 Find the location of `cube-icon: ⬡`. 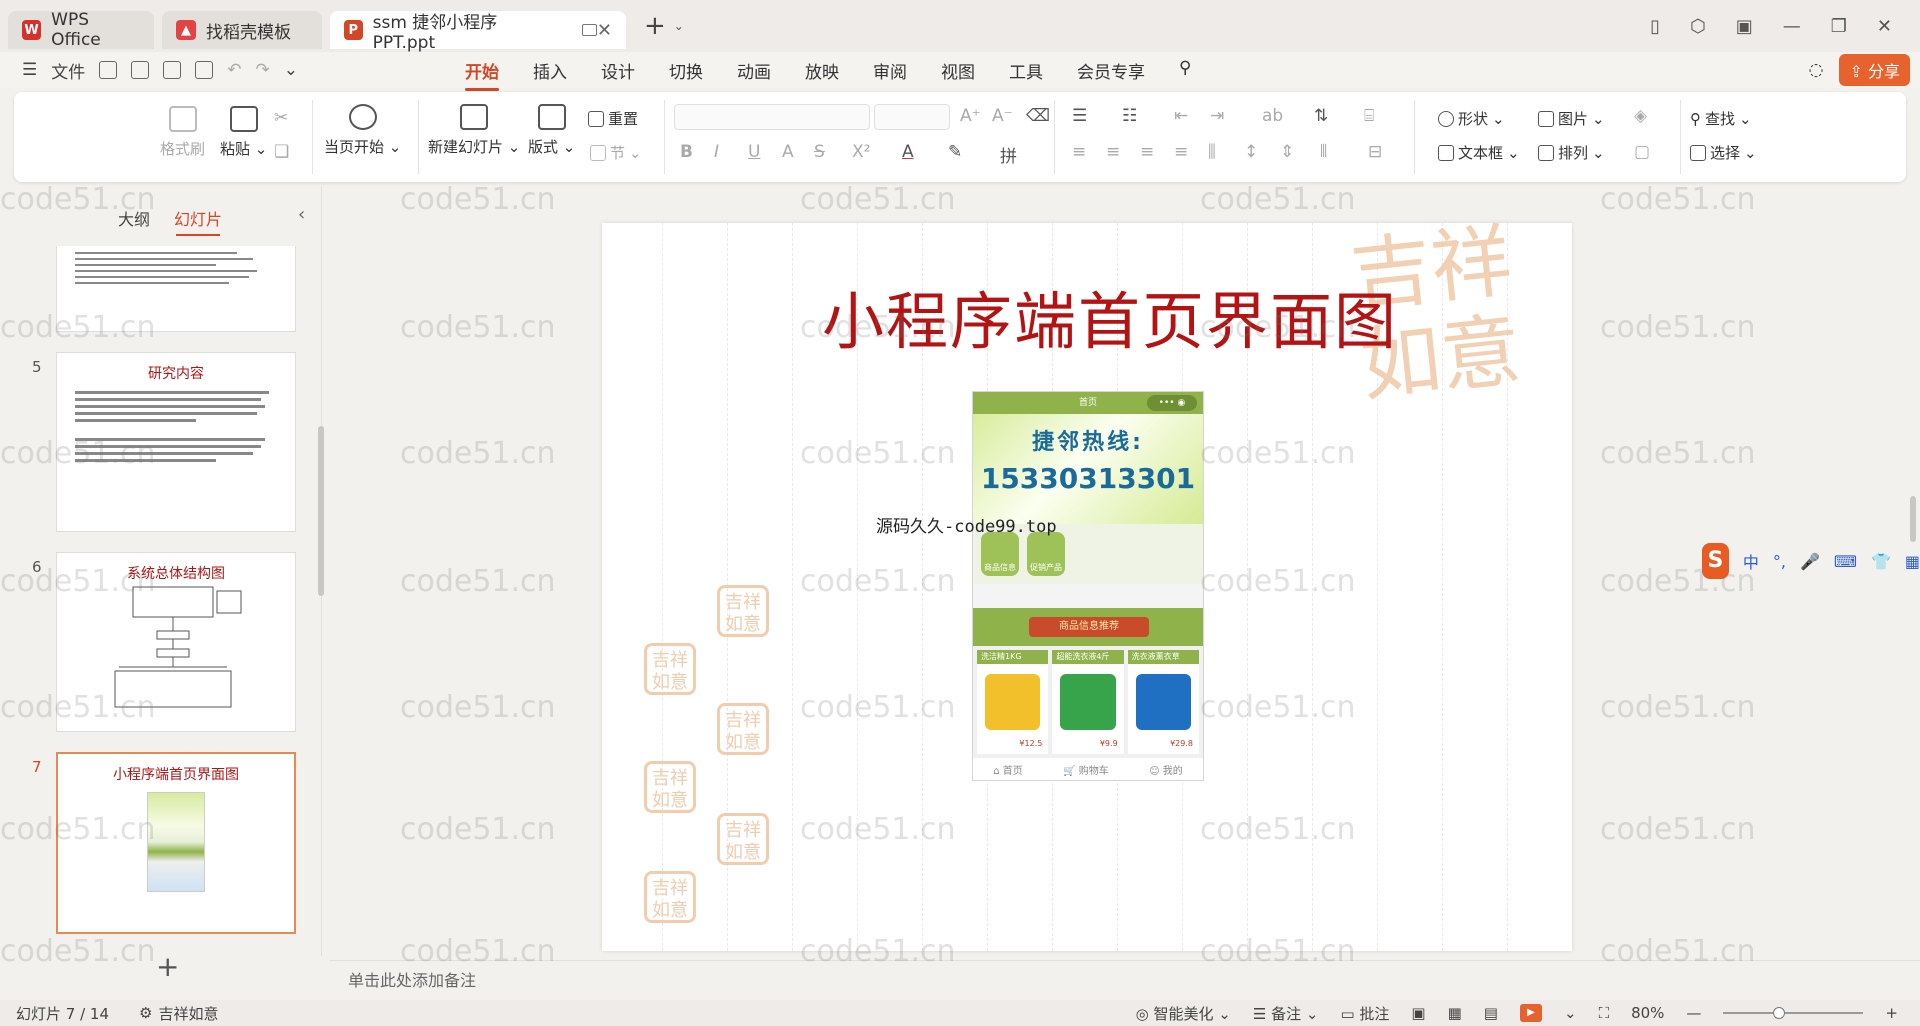

cube-icon: ⬡ is located at coordinates (1698, 26).